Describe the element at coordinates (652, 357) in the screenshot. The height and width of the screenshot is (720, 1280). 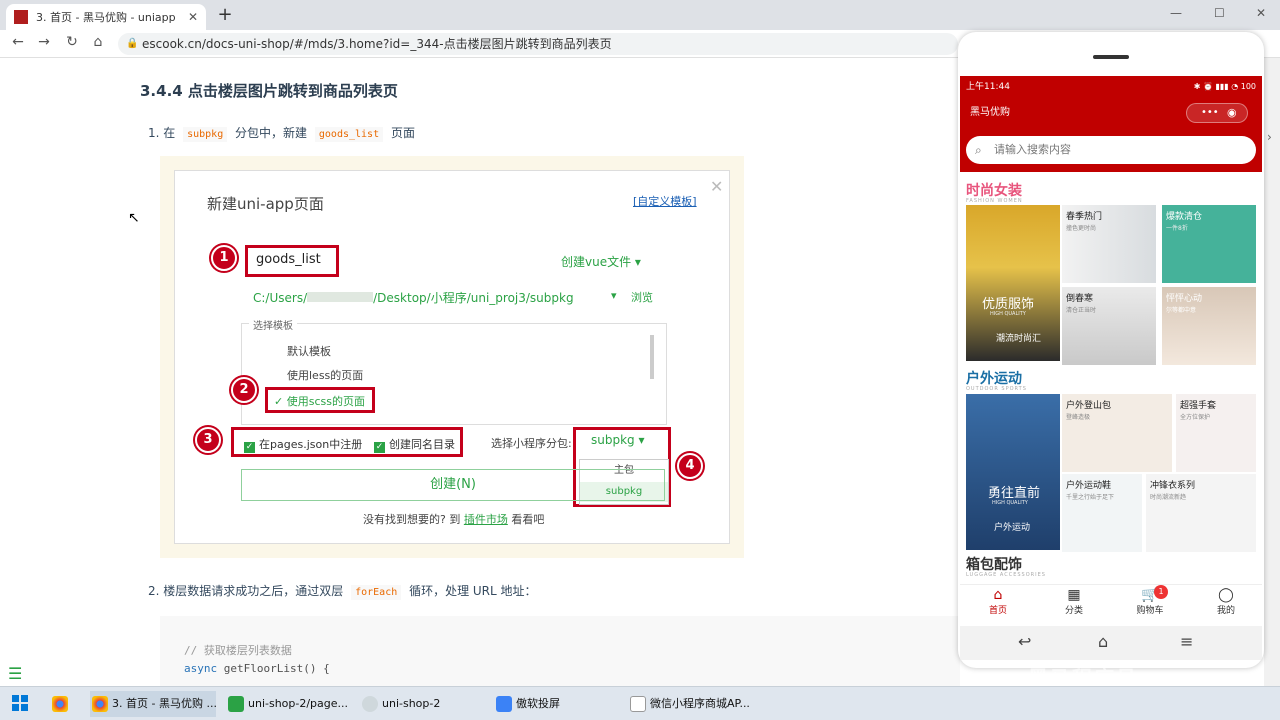
I see `template-scrollbar` at that location.